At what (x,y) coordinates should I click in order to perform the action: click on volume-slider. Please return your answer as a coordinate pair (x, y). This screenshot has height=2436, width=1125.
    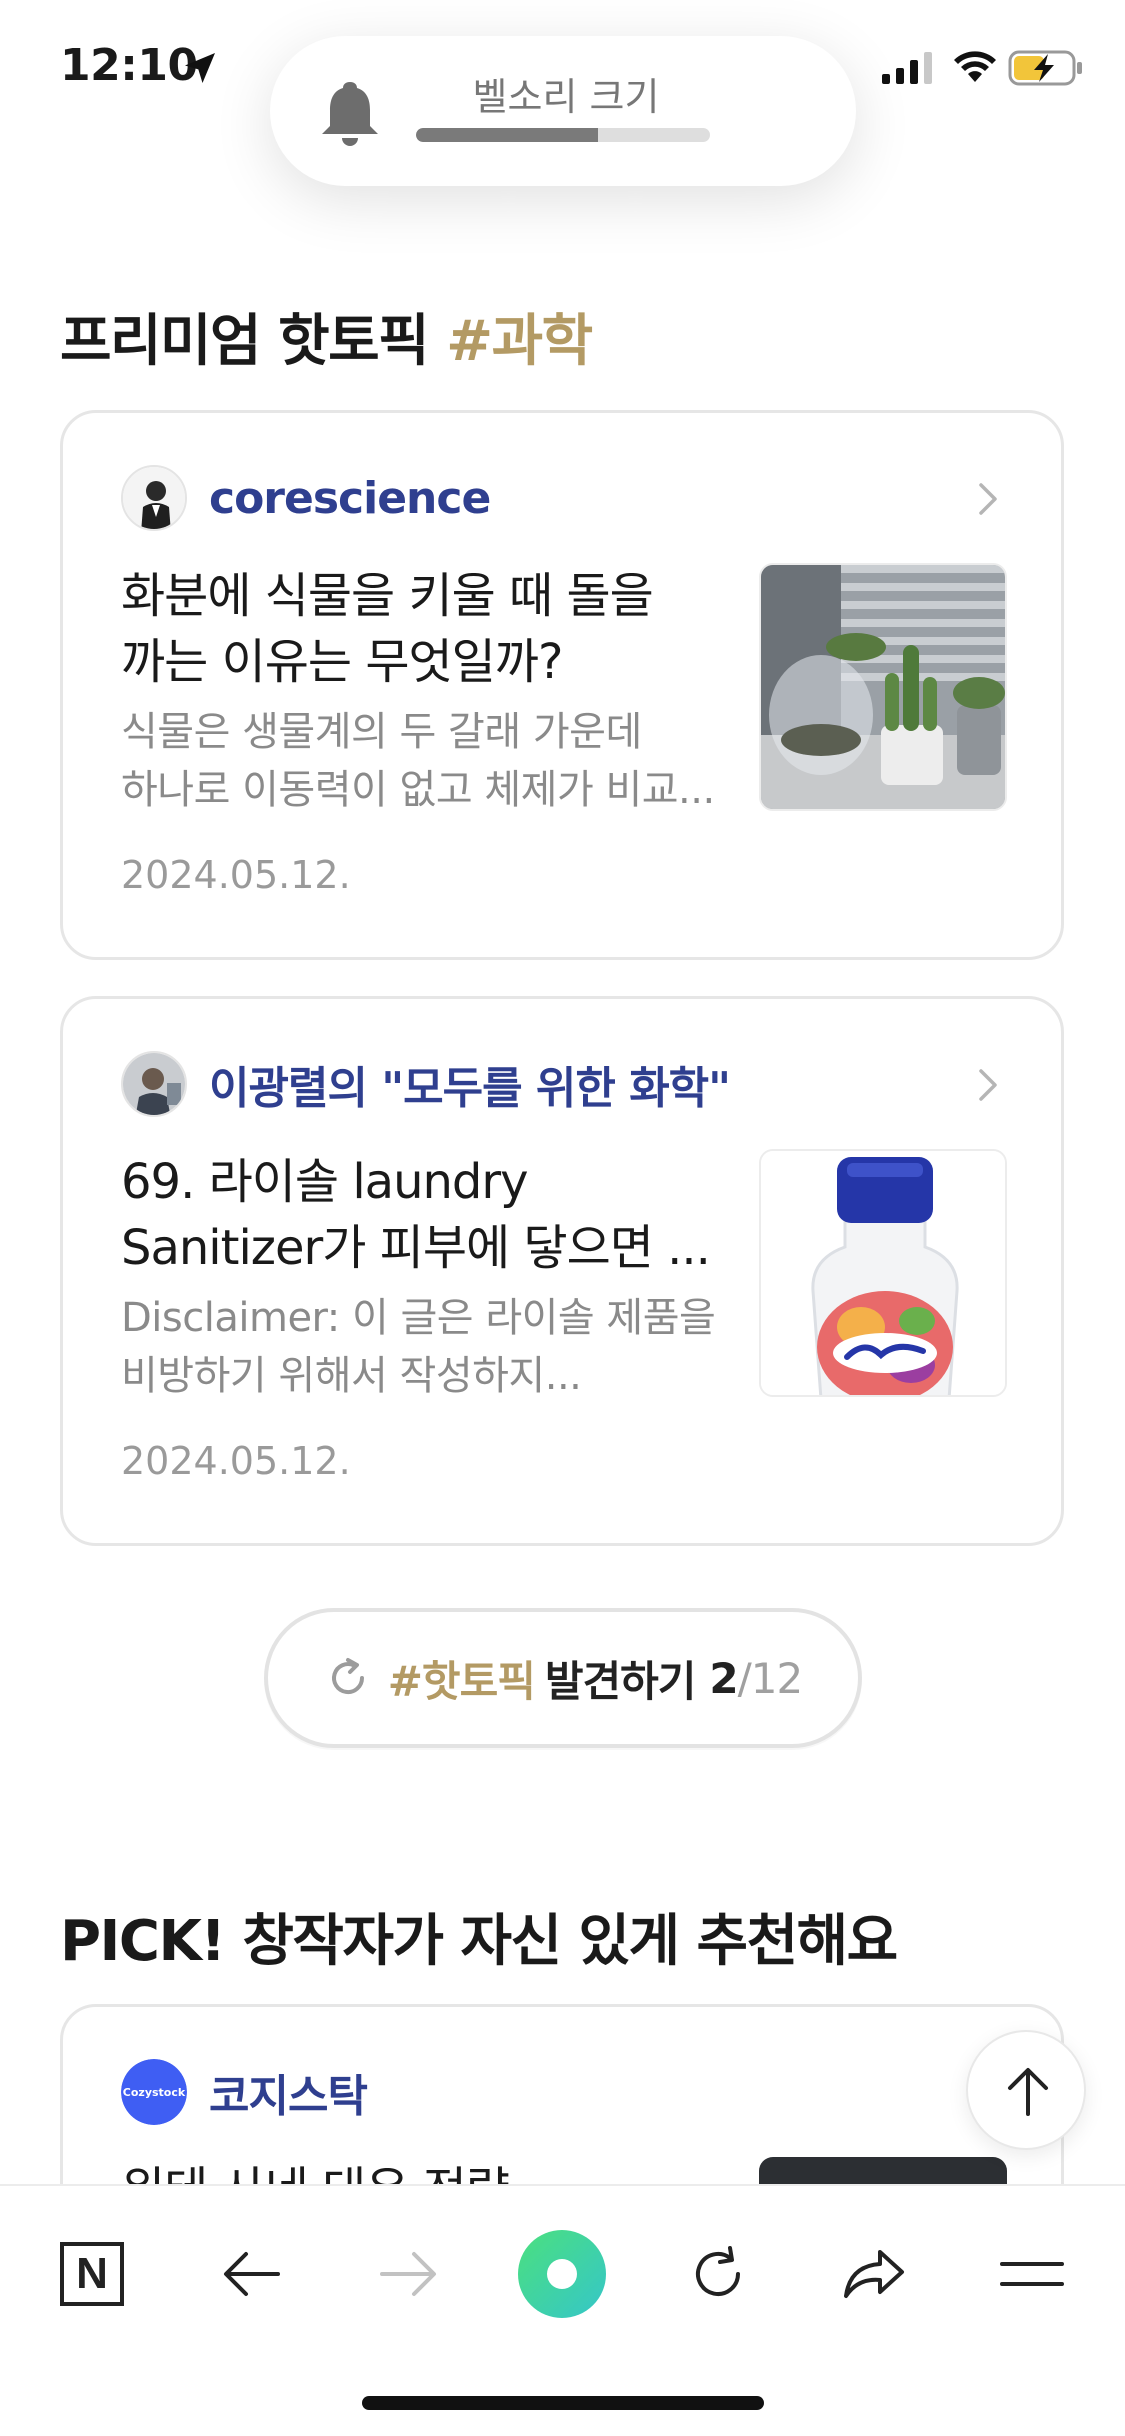
    Looking at the image, I should click on (563, 135).